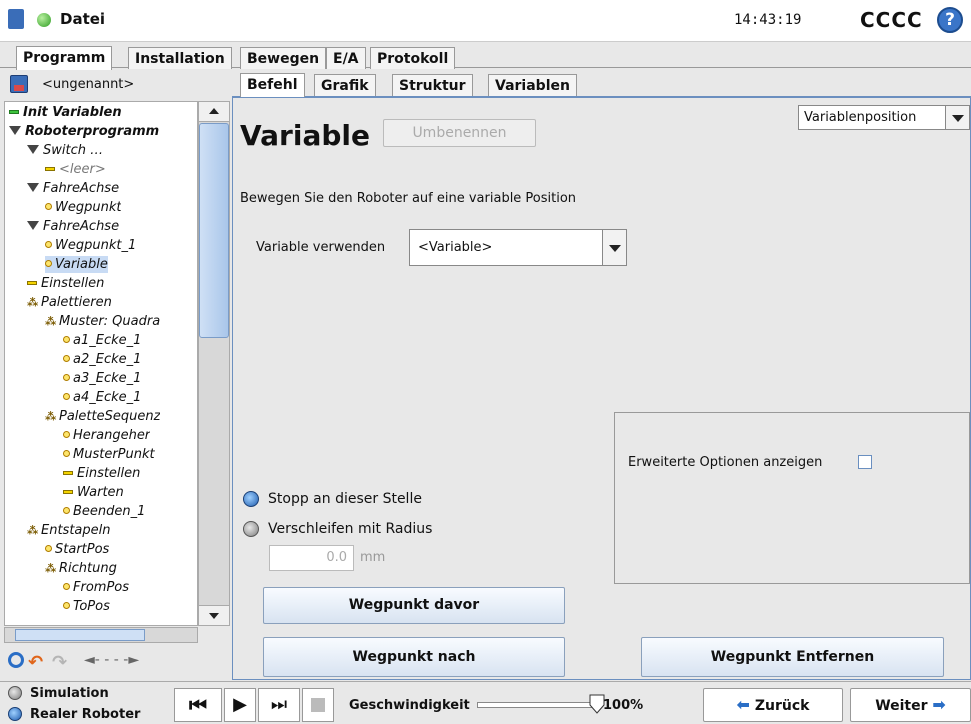  Describe the element at coordinates (409, 705) in the screenshot. I see `speed-label: Geschwindigkeit` at that location.